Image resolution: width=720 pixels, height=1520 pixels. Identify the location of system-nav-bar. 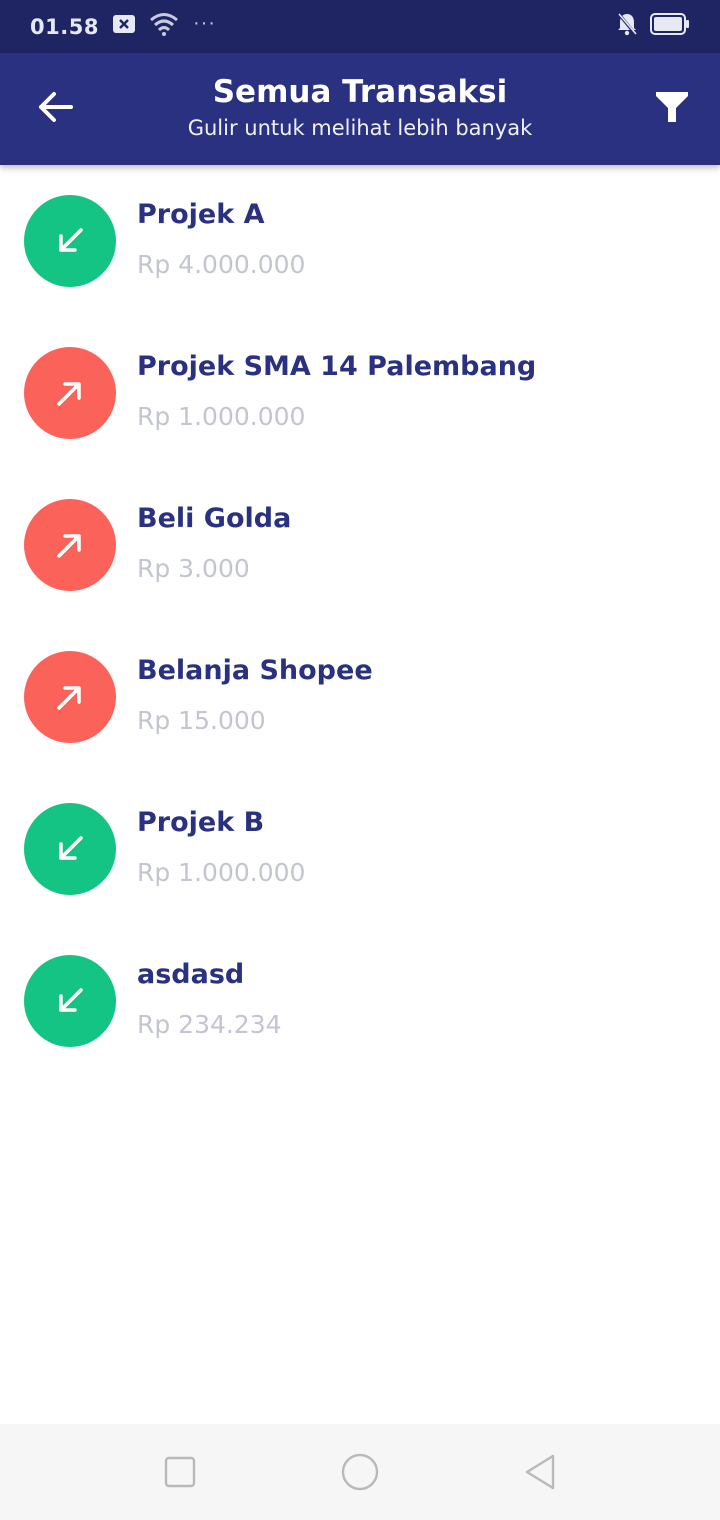
(360, 1472).